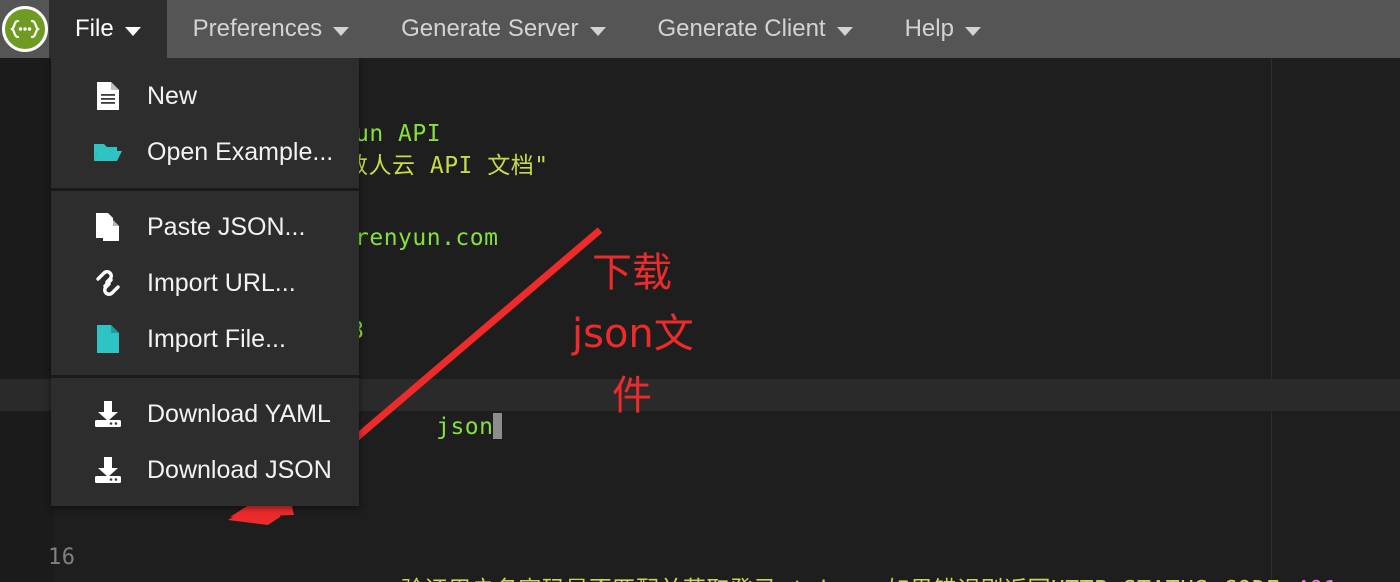 This screenshot has width=1400, height=582. I want to click on code-token: json, so click(465, 427).